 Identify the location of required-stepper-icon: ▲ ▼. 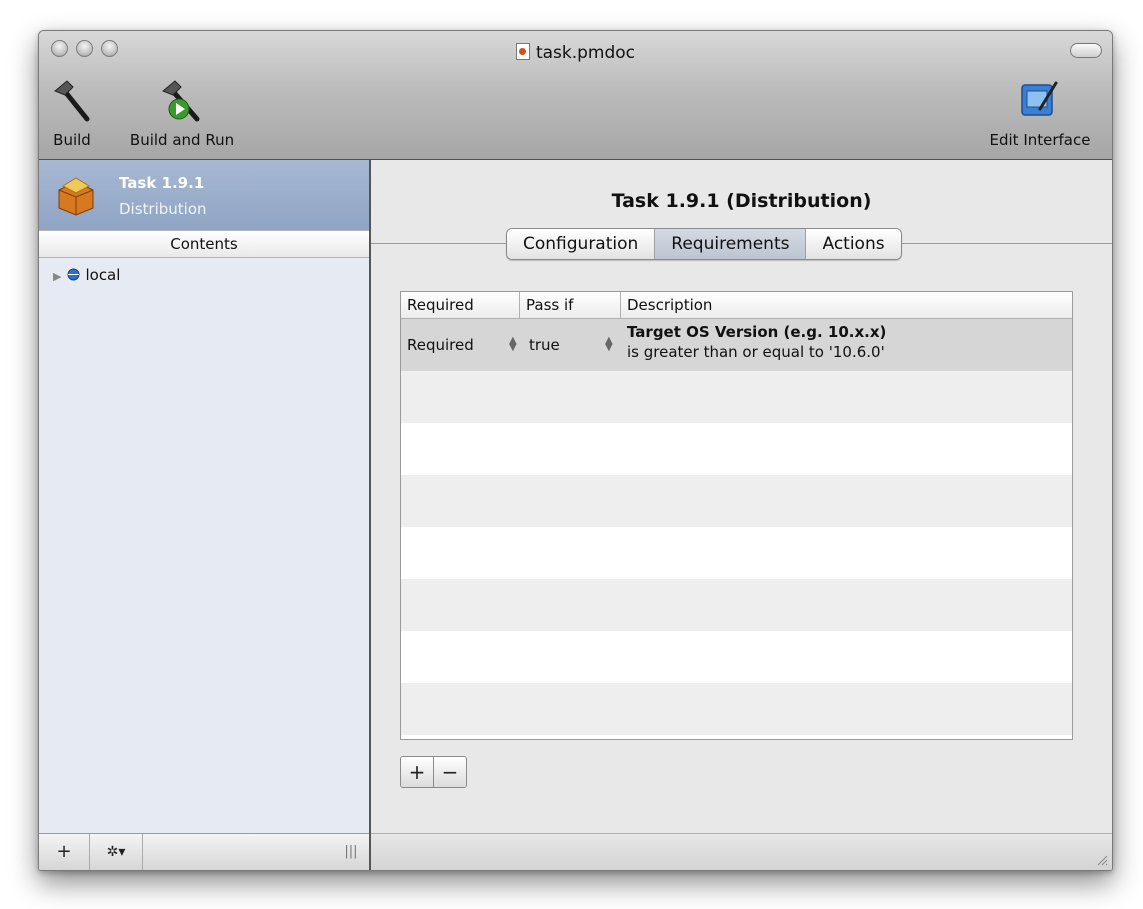
(513, 344).